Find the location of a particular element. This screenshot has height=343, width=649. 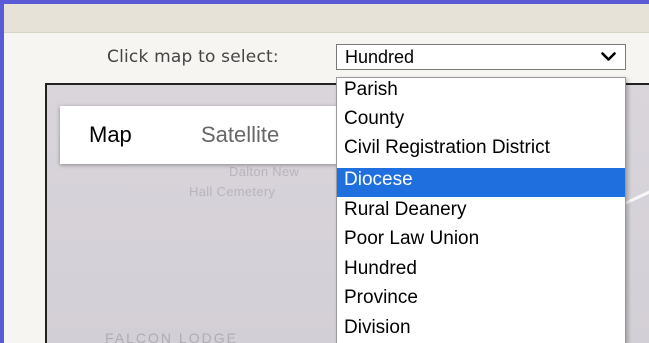

map-place-label: Hall Cemetery is located at coordinates (232, 191).